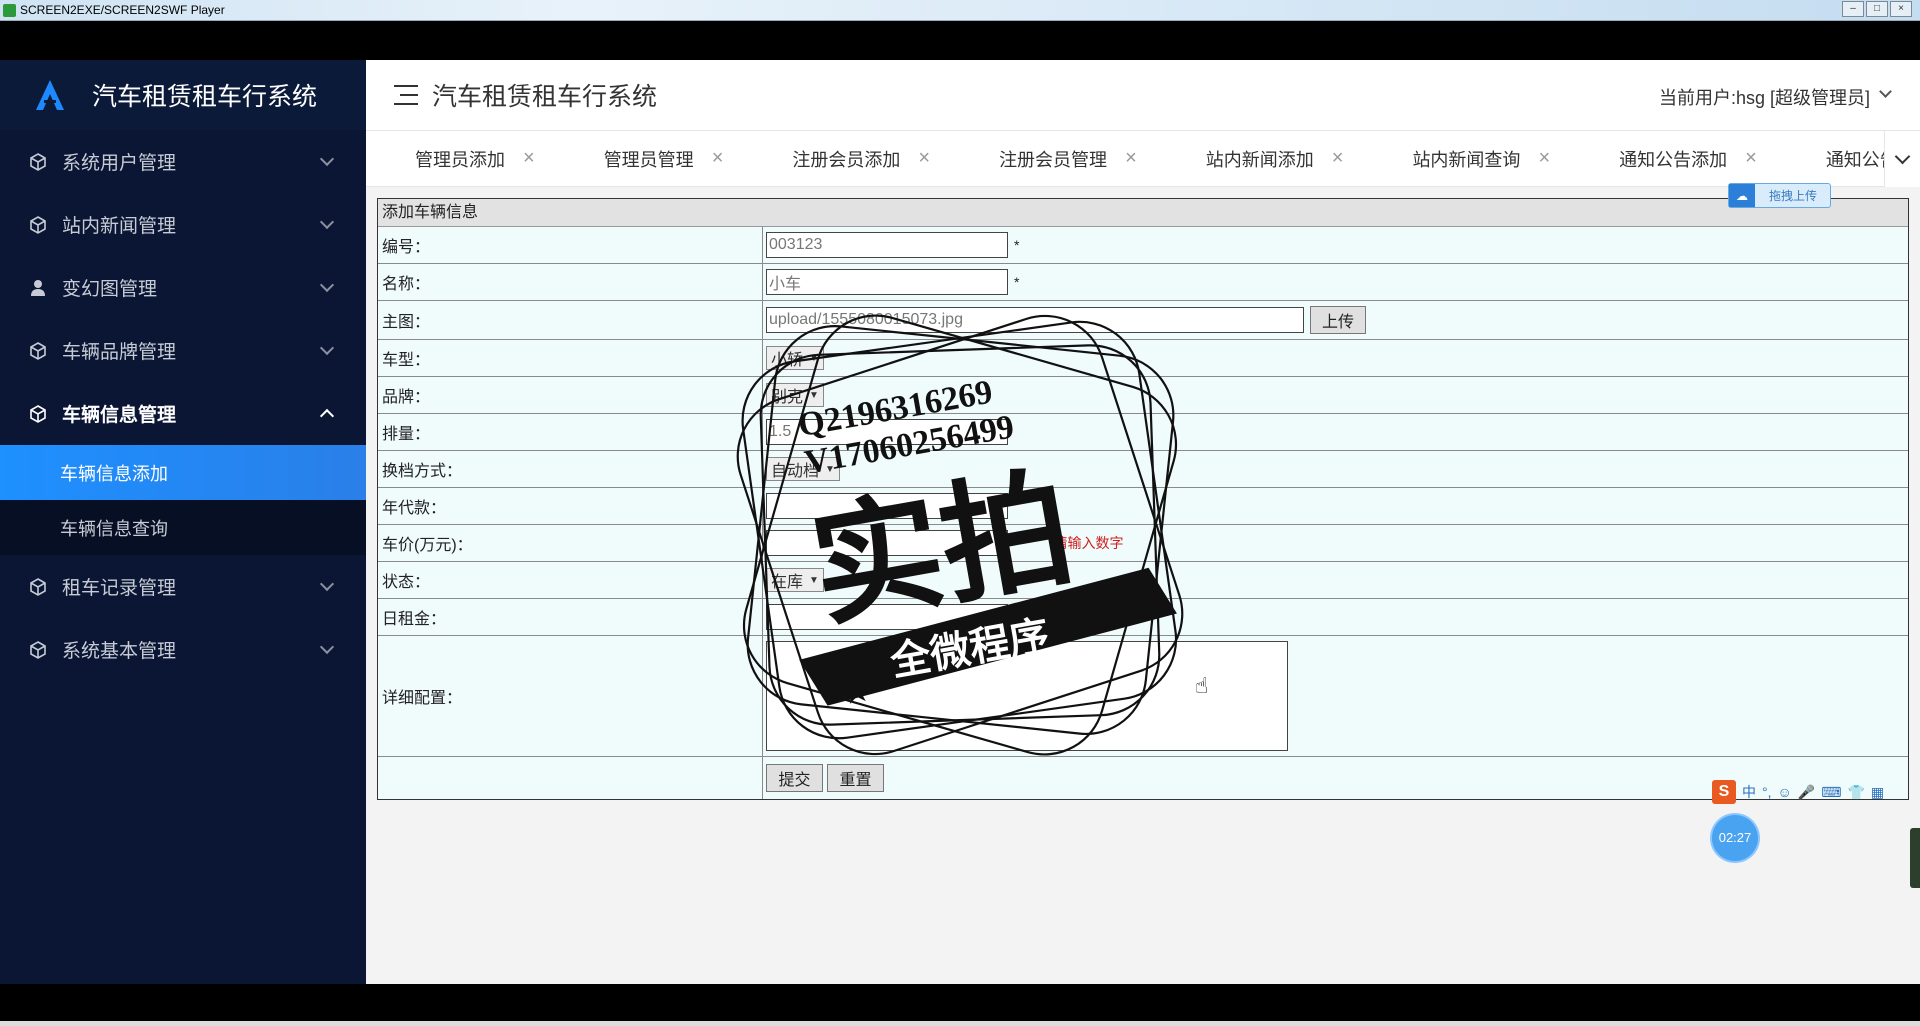 The height and width of the screenshot is (1026, 1920). Describe the element at coordinates (649, 159) in the screenshot. I see `tab-admin-manage: 管理员管理 ×` at that location.